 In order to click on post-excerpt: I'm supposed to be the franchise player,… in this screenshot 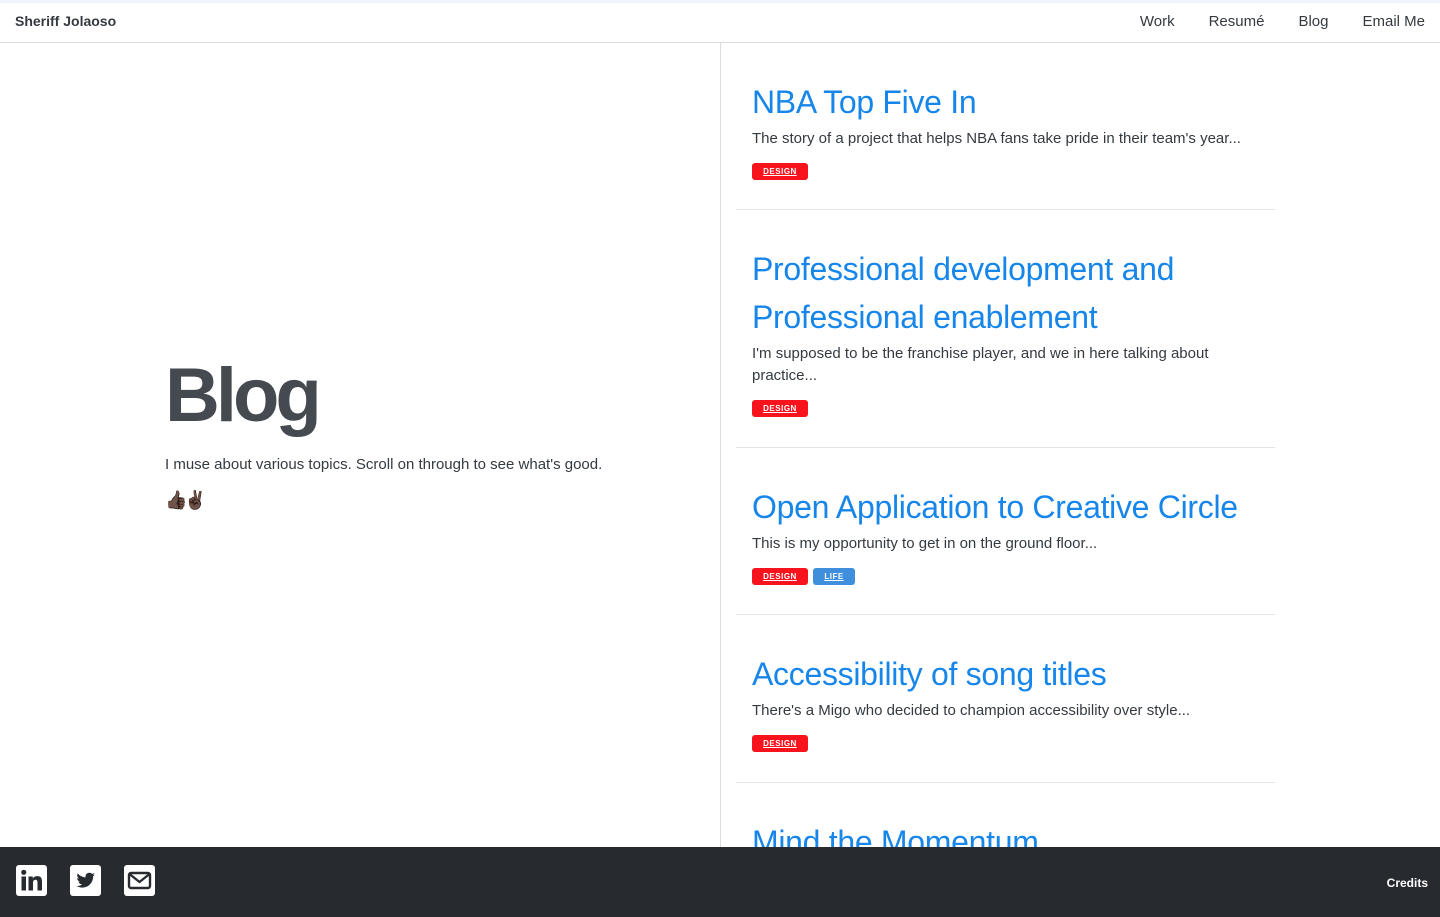, I will do `click(980, 364)`.